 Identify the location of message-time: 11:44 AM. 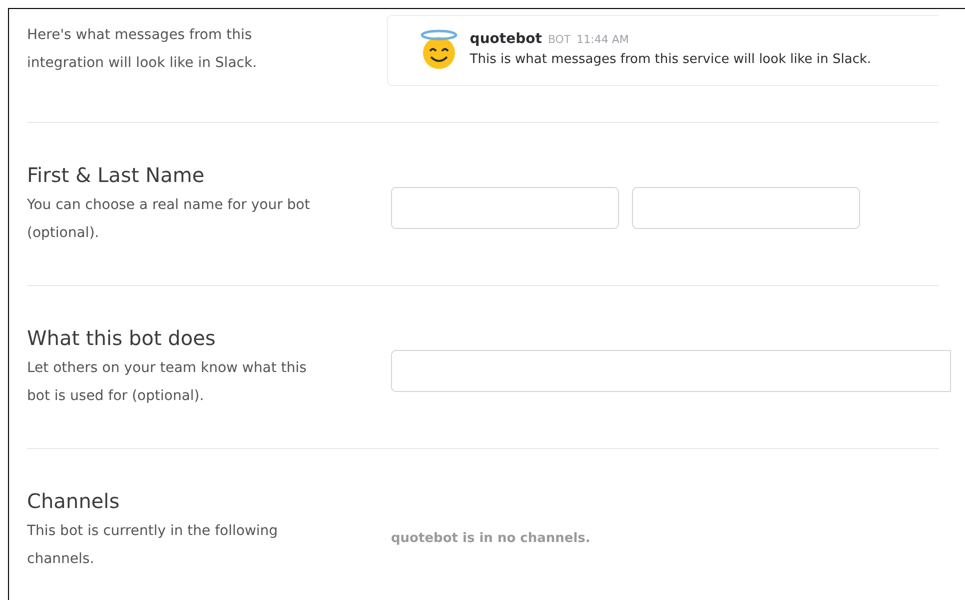
(602, 40).